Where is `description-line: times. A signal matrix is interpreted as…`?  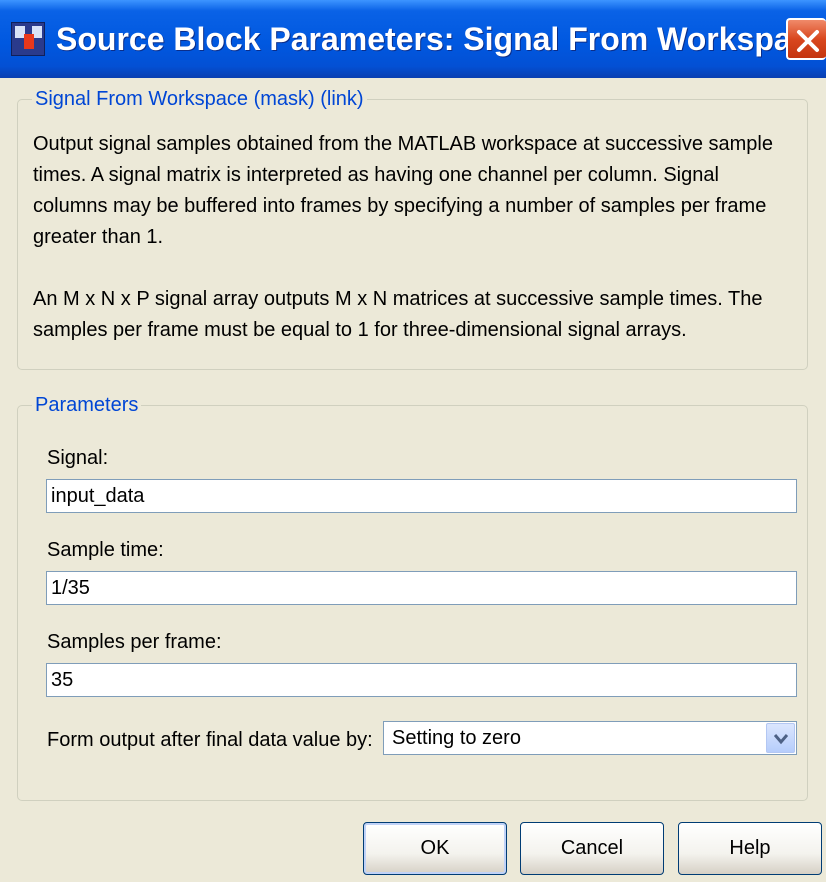 description-line: times. A signal matrix is interpreted as… is located at coordinates (376, 175).